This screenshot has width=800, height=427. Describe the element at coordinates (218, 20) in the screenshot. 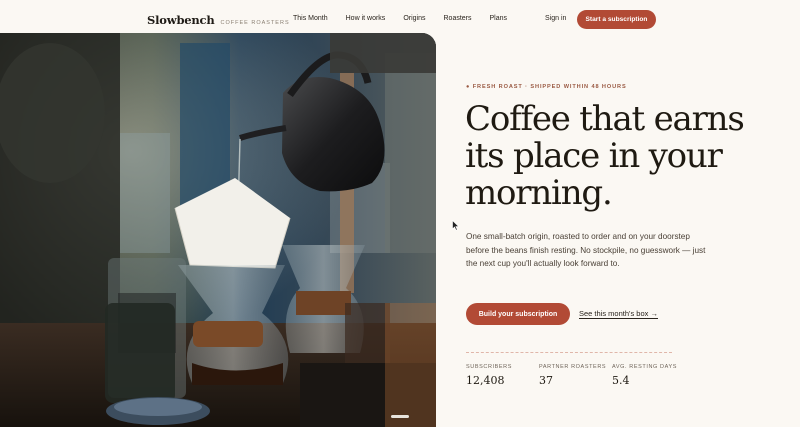

I see `brand-logo: Slowbench COFFEE ROASTERS` at that location.